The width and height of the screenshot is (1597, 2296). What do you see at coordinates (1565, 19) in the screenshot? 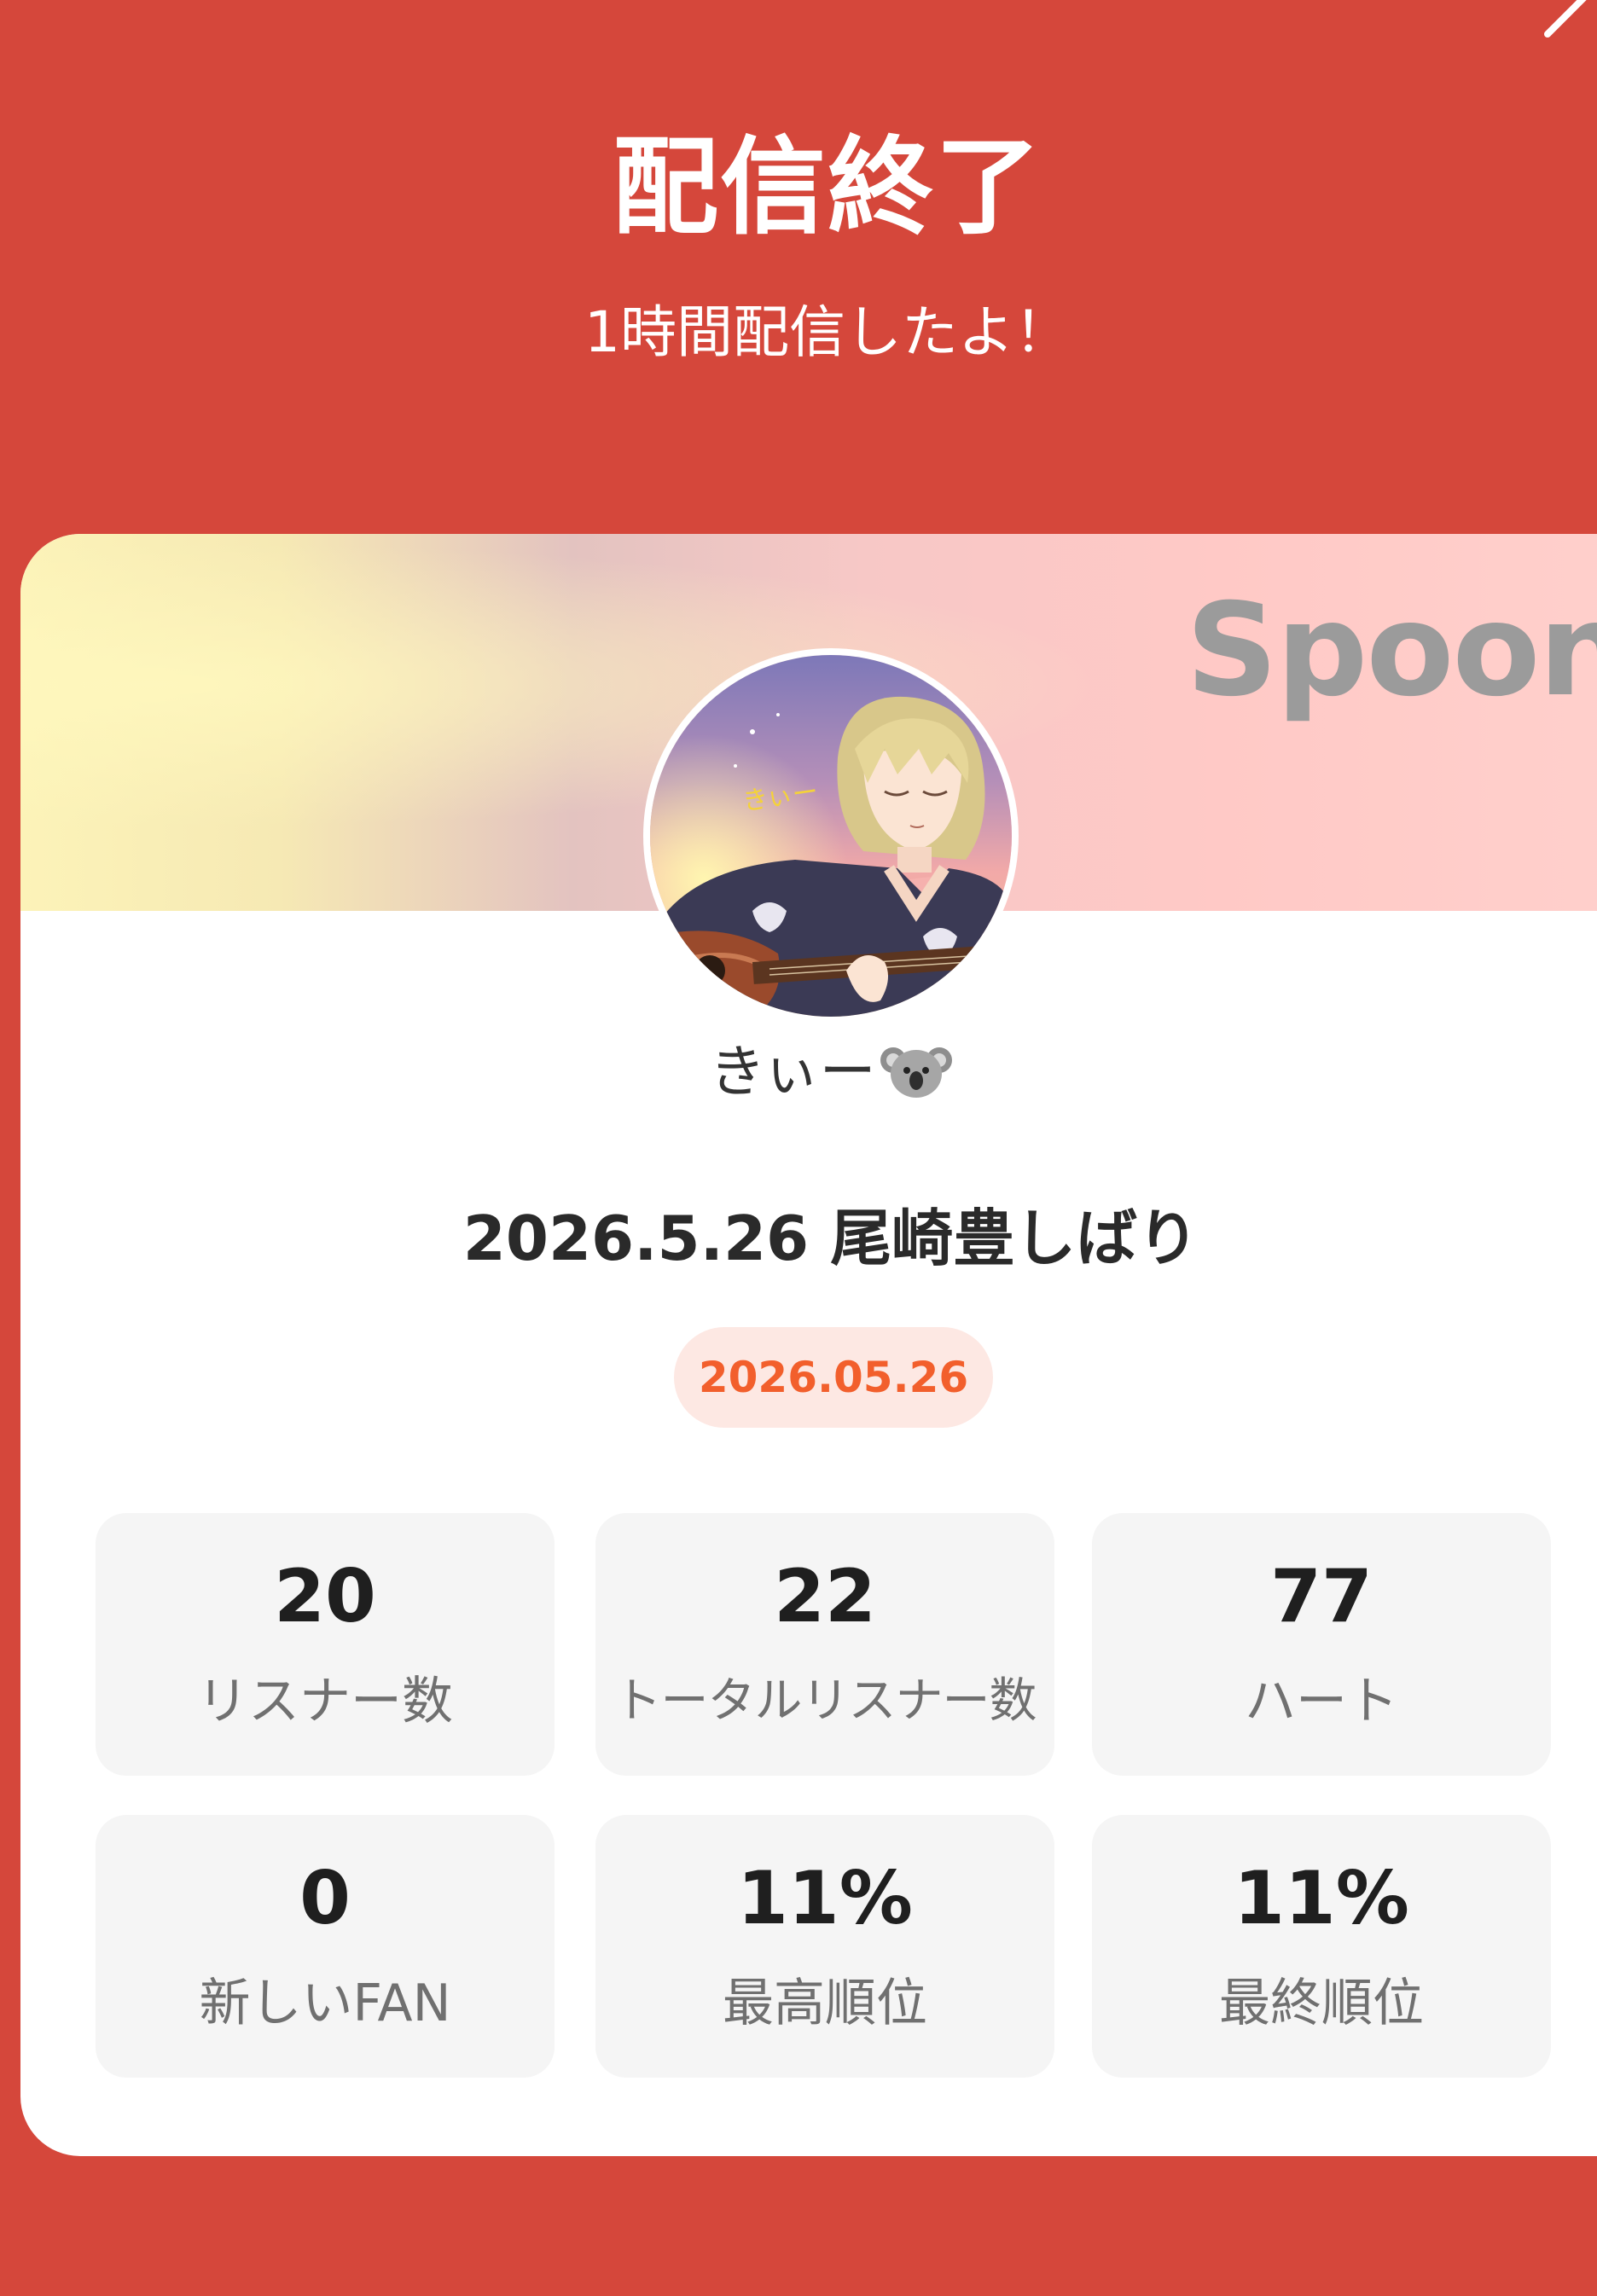
I see `close-icon` at bounding box center [1565, 19].